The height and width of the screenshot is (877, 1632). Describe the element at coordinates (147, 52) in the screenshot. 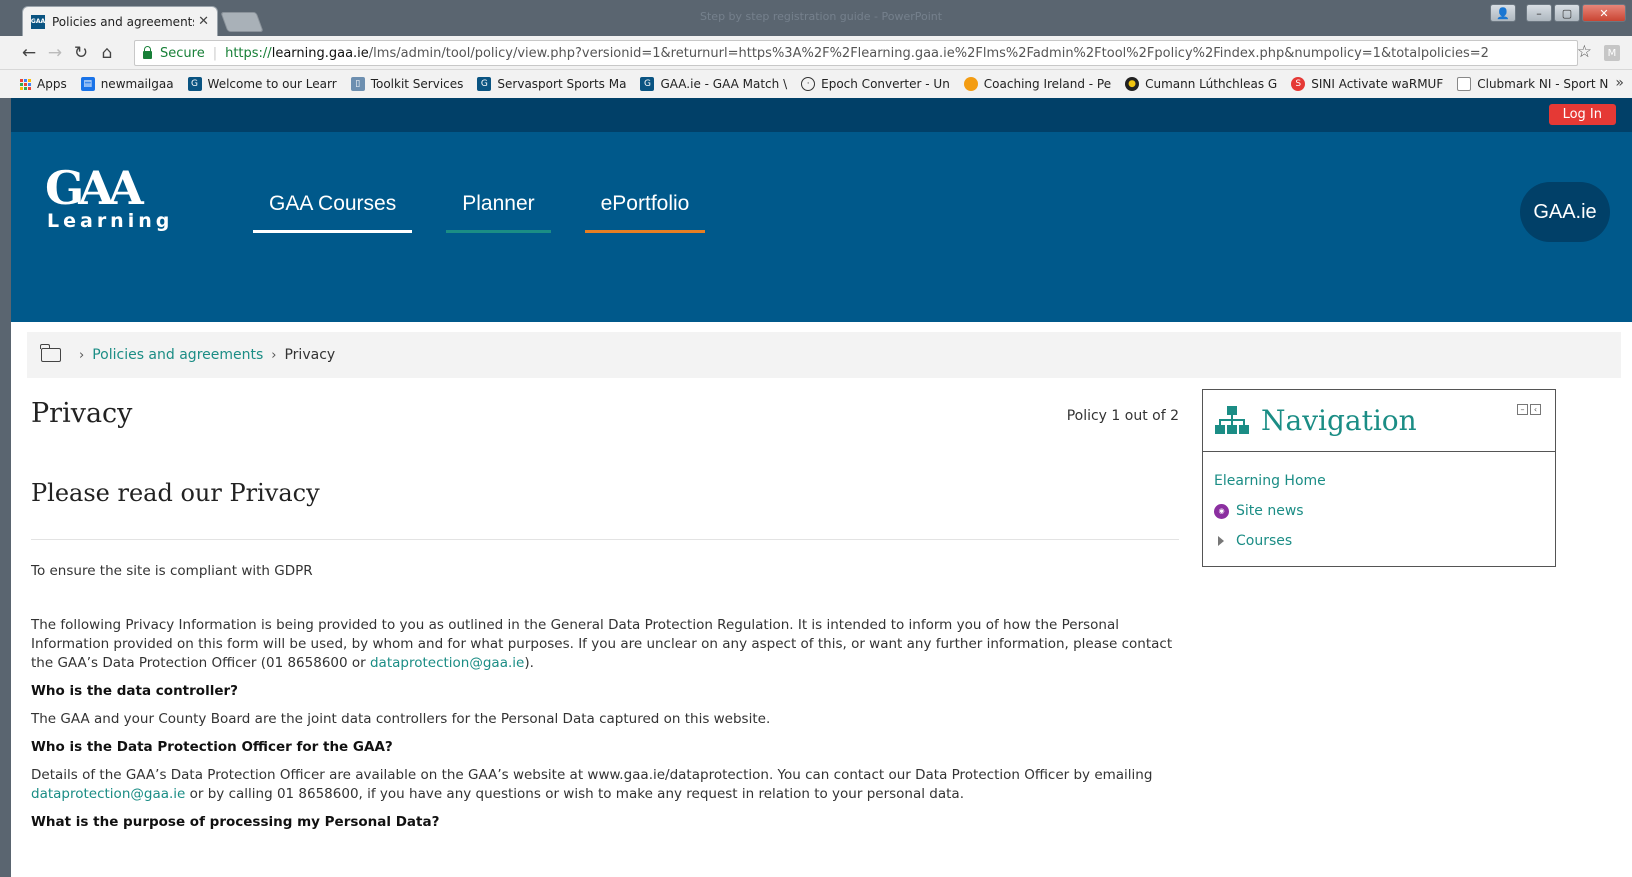

I see `lock-icon` at that location.